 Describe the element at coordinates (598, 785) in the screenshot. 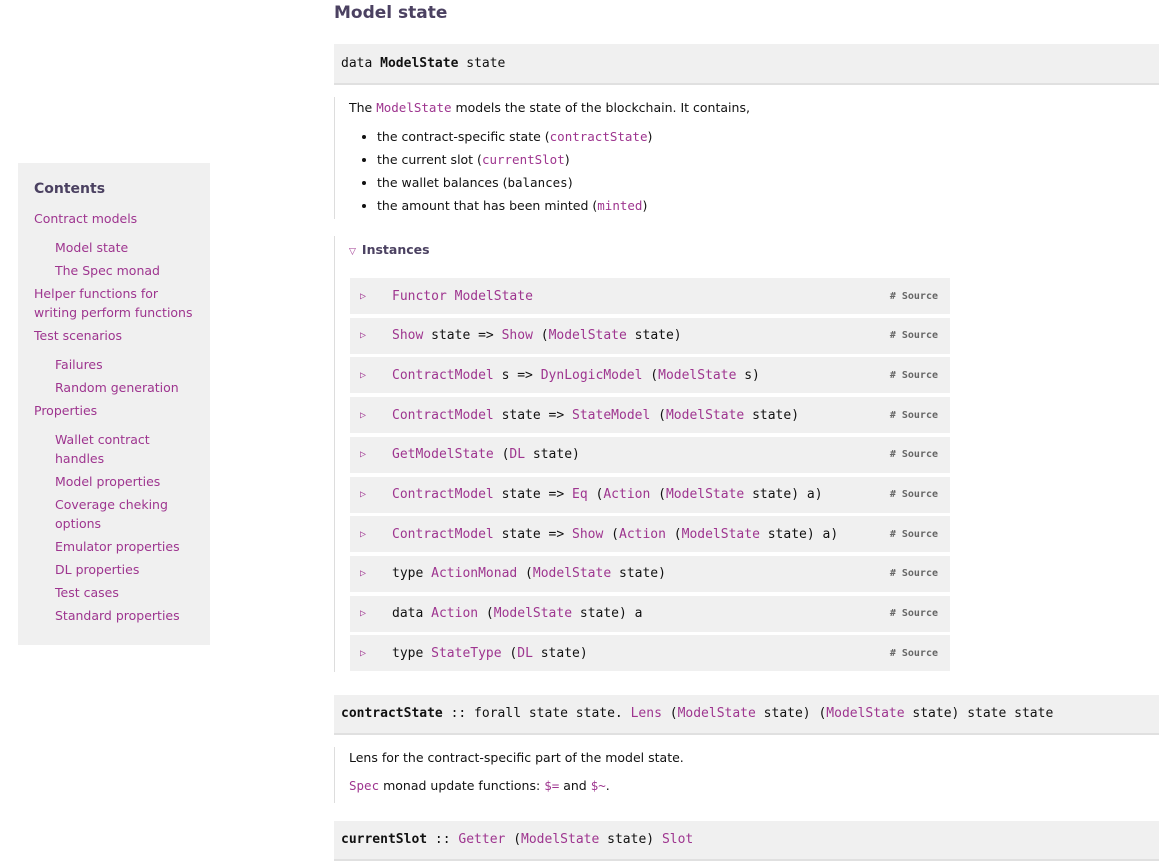

I see `modify-op-link: $~` at that location.